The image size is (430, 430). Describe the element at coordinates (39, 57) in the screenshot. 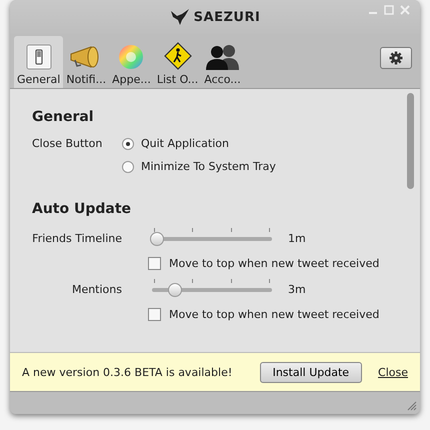

I see `switch-icon` at that location.